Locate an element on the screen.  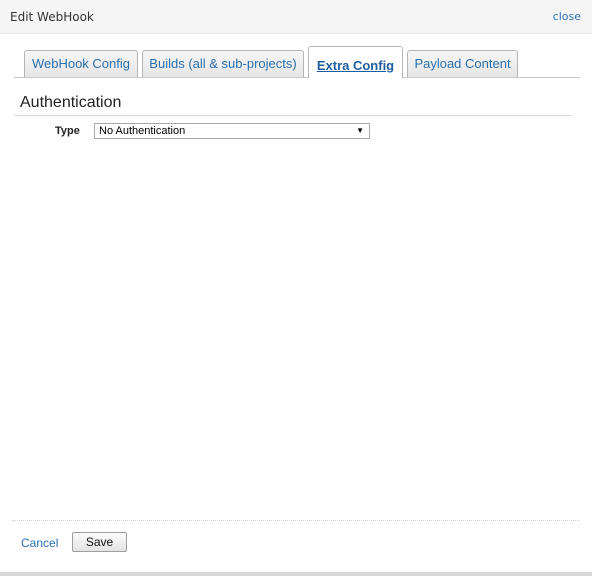
authentication-type-select: No Authentication ▼ is located at coordinates (232, 131).